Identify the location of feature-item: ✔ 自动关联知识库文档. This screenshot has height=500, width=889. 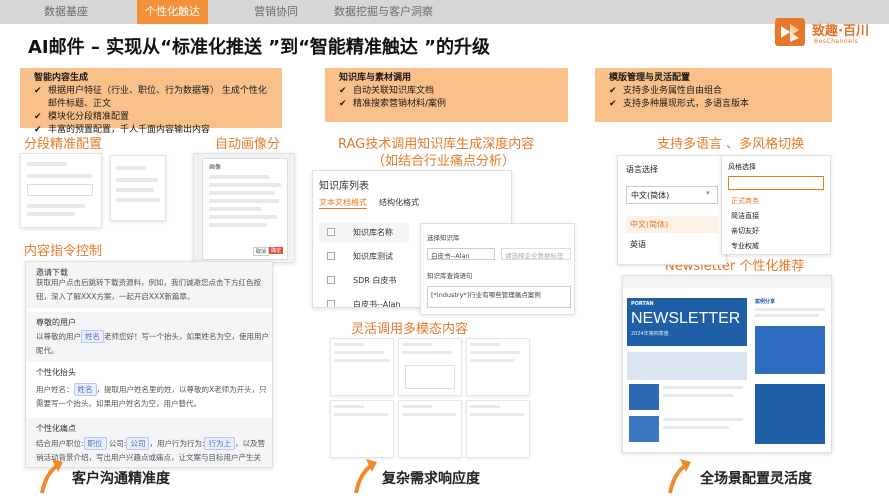
(387, 91).